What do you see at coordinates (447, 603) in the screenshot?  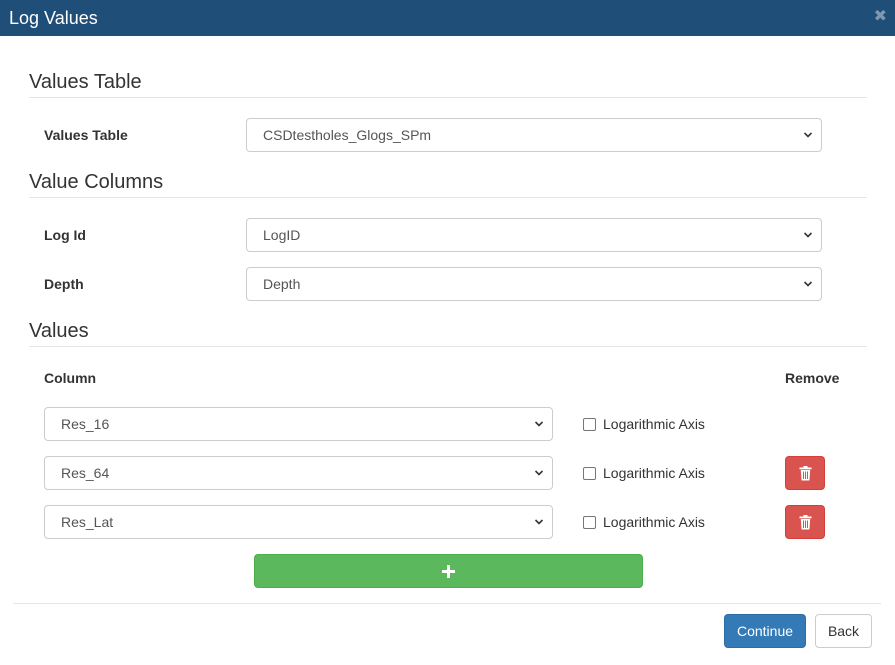 I see `footer-divider` at bounding box center [447, 603].